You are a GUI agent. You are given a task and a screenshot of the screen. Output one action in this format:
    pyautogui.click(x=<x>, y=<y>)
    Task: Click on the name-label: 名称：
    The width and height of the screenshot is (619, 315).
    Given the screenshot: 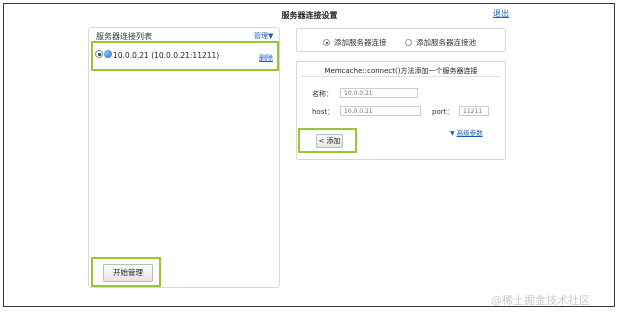 What is the action you would take?
    pyautogui.click(x=322, y=94)
    